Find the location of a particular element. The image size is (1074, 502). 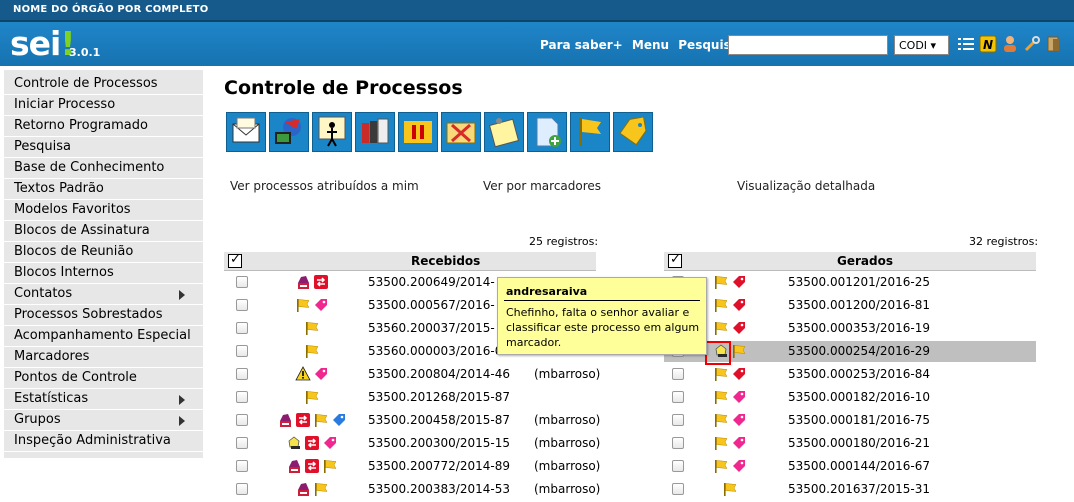

table-row: 53500.201637/2015-31 is located at coordinates (850, 489).